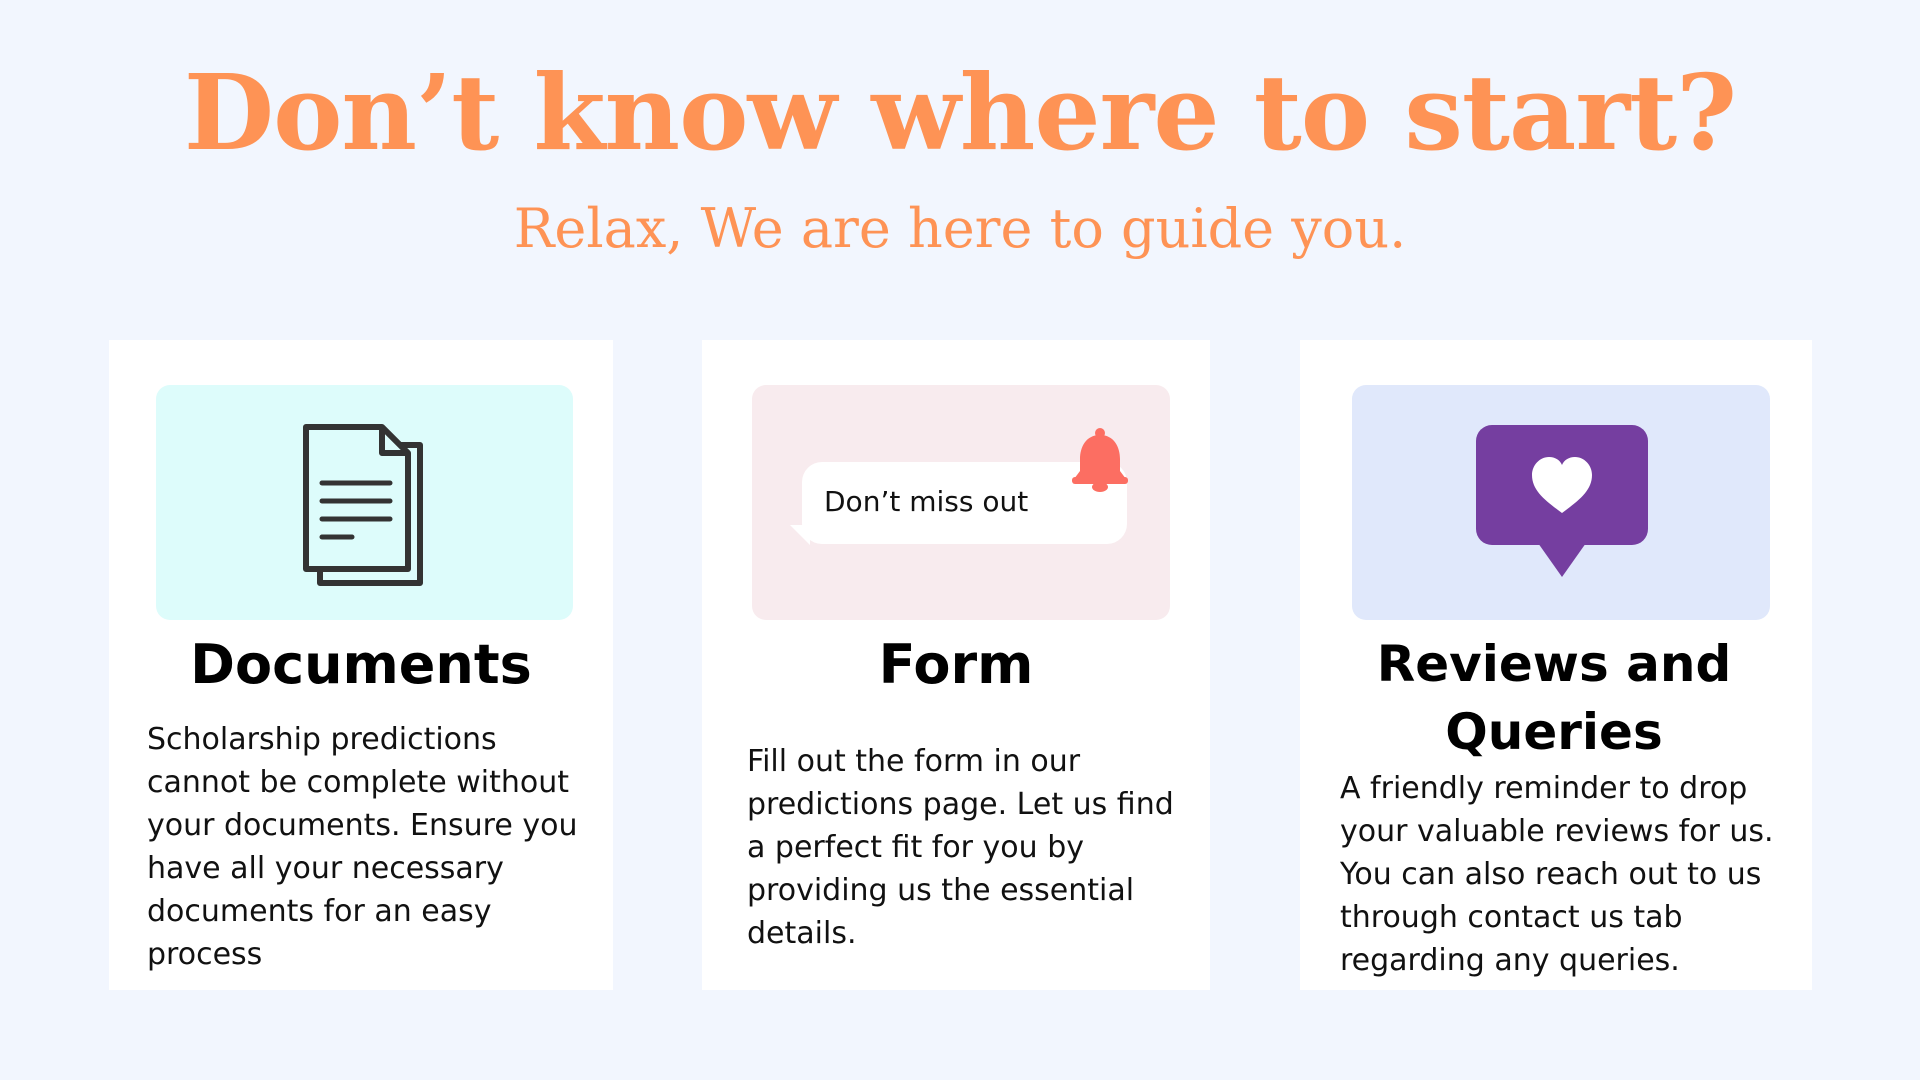 The height and width of the screenshot is (1080, 1920). I want to click on reviews-illustration, so click(1561, 502).